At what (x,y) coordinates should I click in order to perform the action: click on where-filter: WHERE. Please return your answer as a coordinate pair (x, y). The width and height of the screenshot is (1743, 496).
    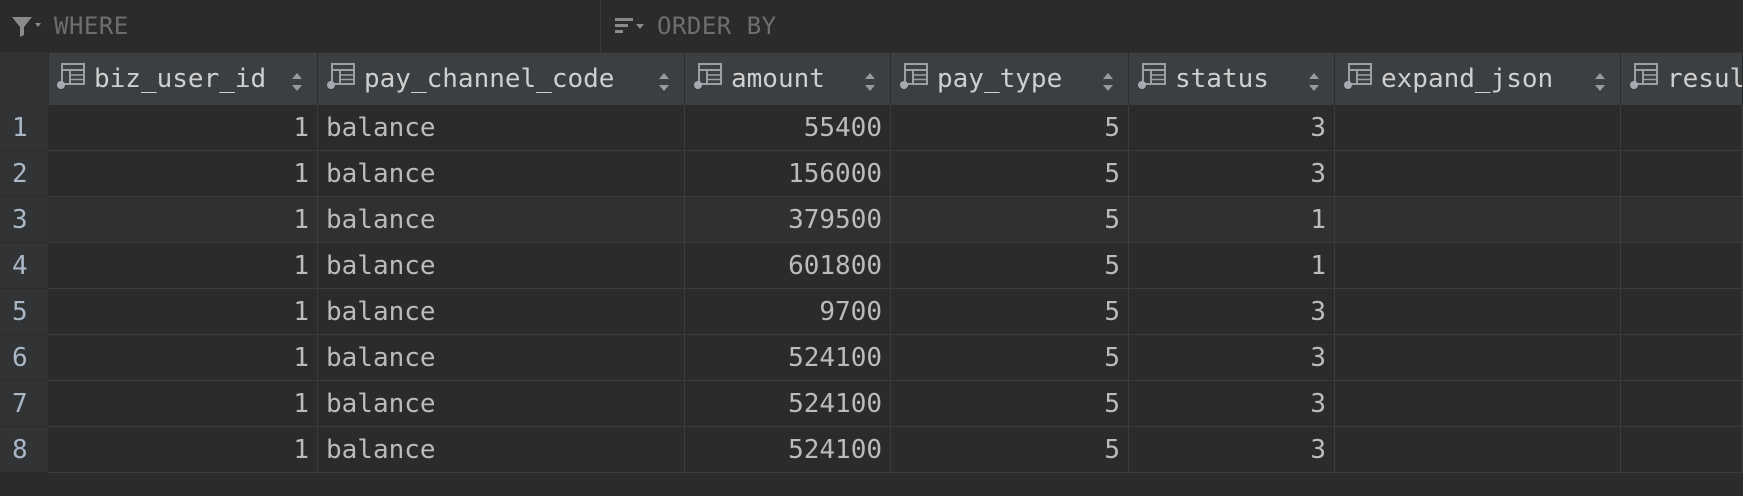
    Looking at the image, I should click on (304, 26).